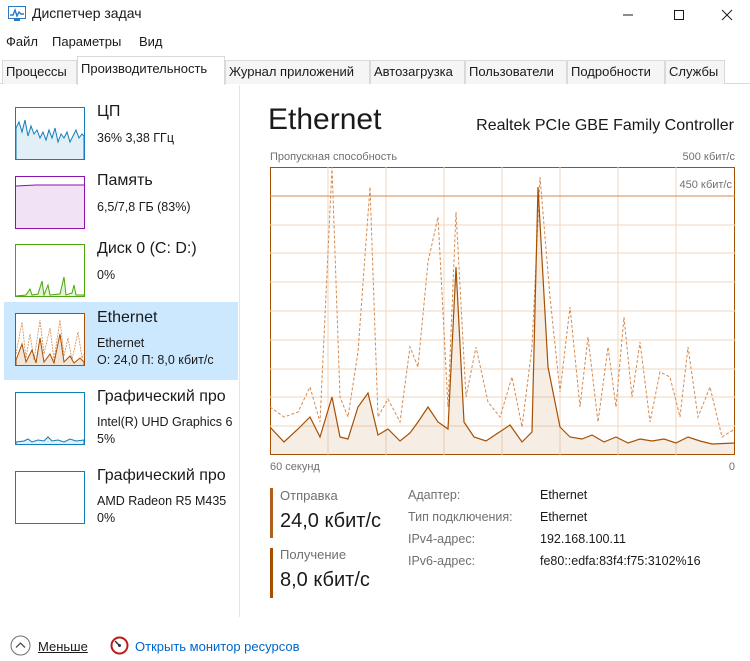 The width and height of the screenshot is (750, 661). Describe the element at coordinates (564, 495) in the screenshot. I see `detail-value-adapter: Ethernet` at that location.